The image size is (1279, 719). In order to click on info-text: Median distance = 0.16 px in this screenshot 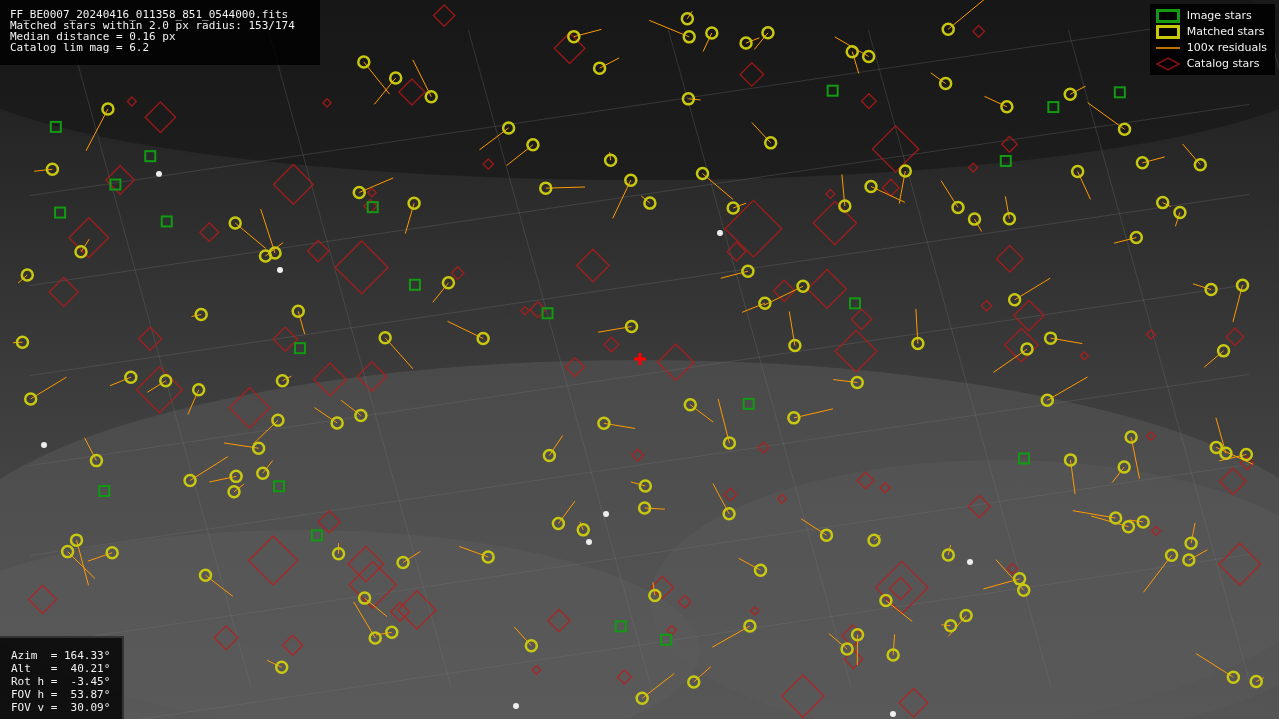, I will do `click(93, 36)`.